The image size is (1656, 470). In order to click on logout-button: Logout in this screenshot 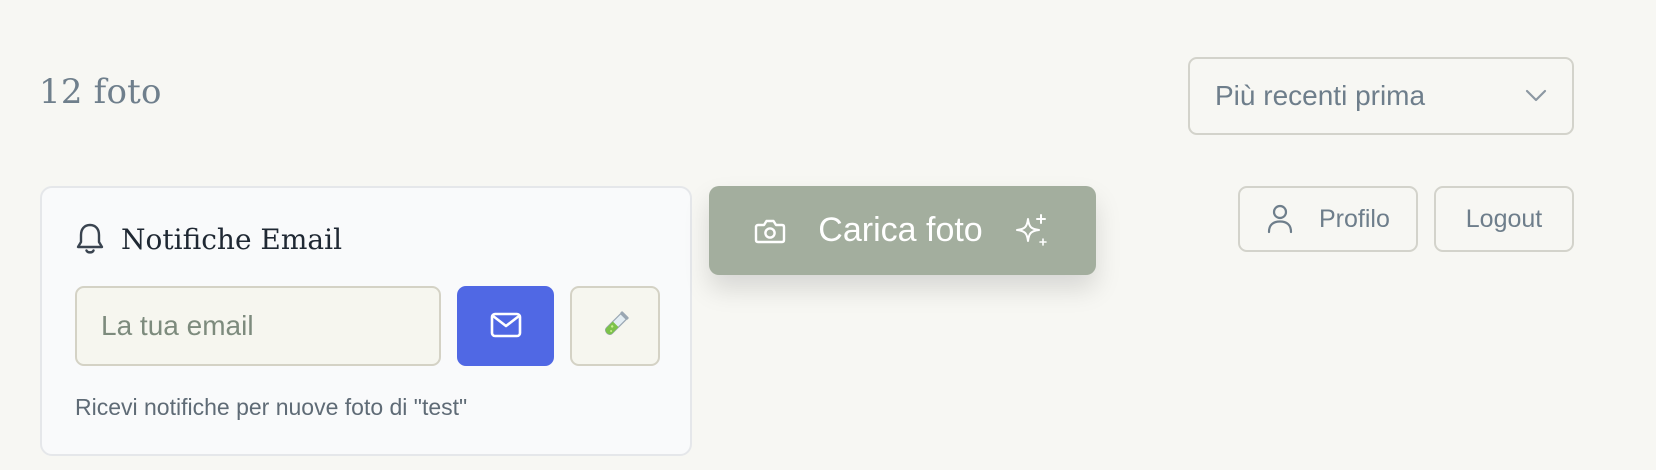, I will do `click(1504, 219)`.